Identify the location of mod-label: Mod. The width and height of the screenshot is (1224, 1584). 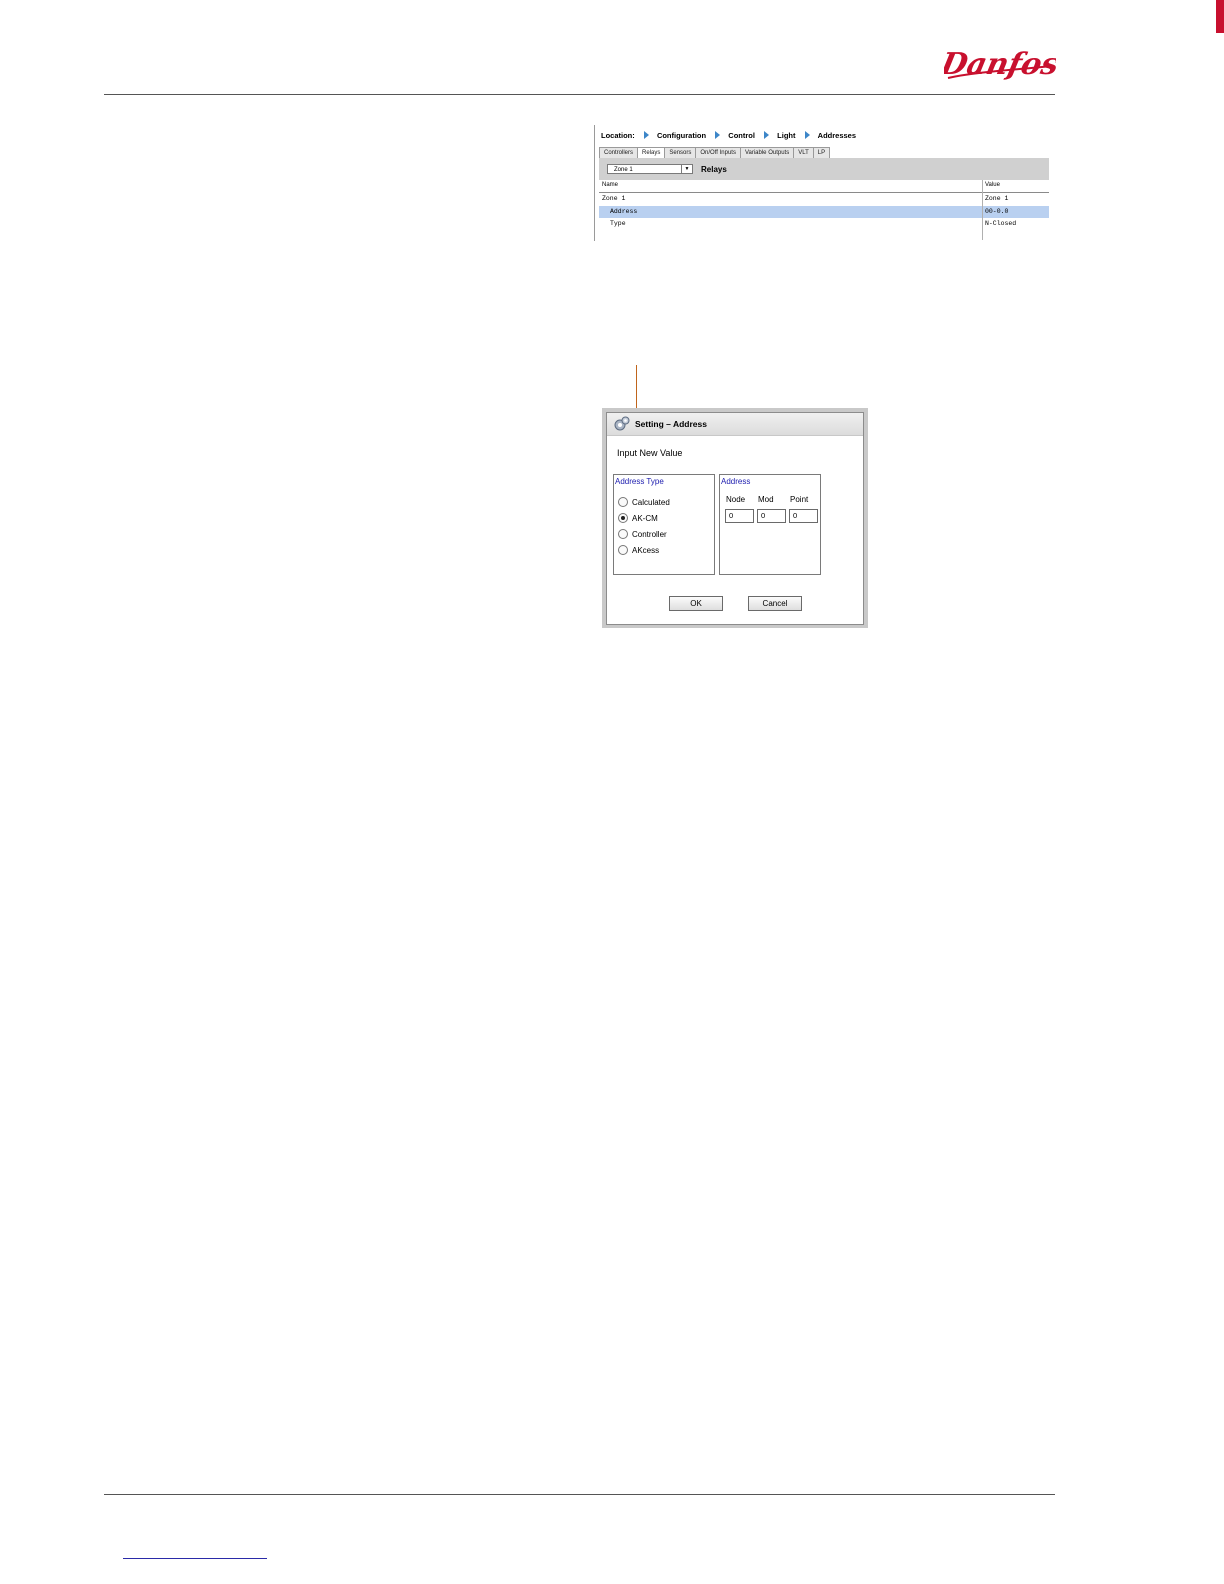
(766, 499).